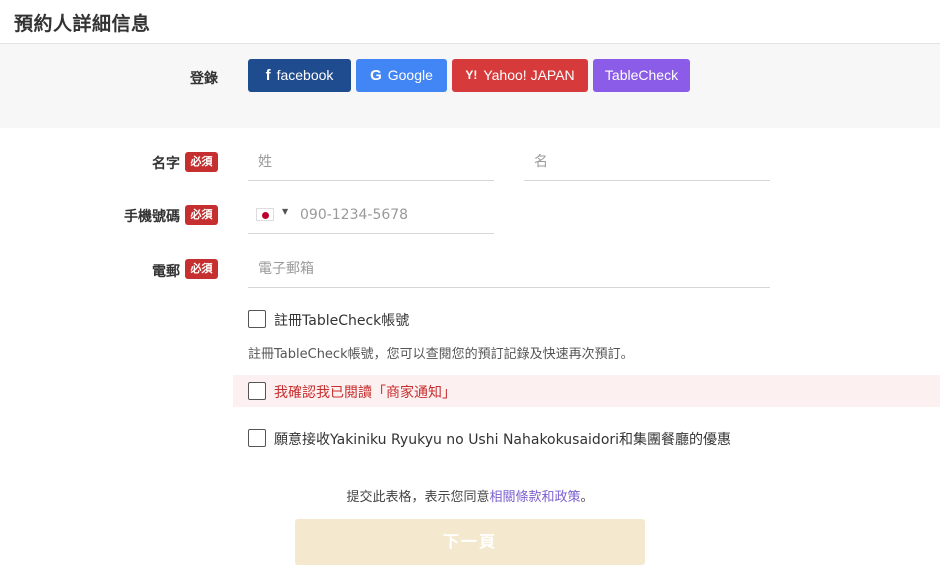  I want to click on email-field, so click(509, 269).